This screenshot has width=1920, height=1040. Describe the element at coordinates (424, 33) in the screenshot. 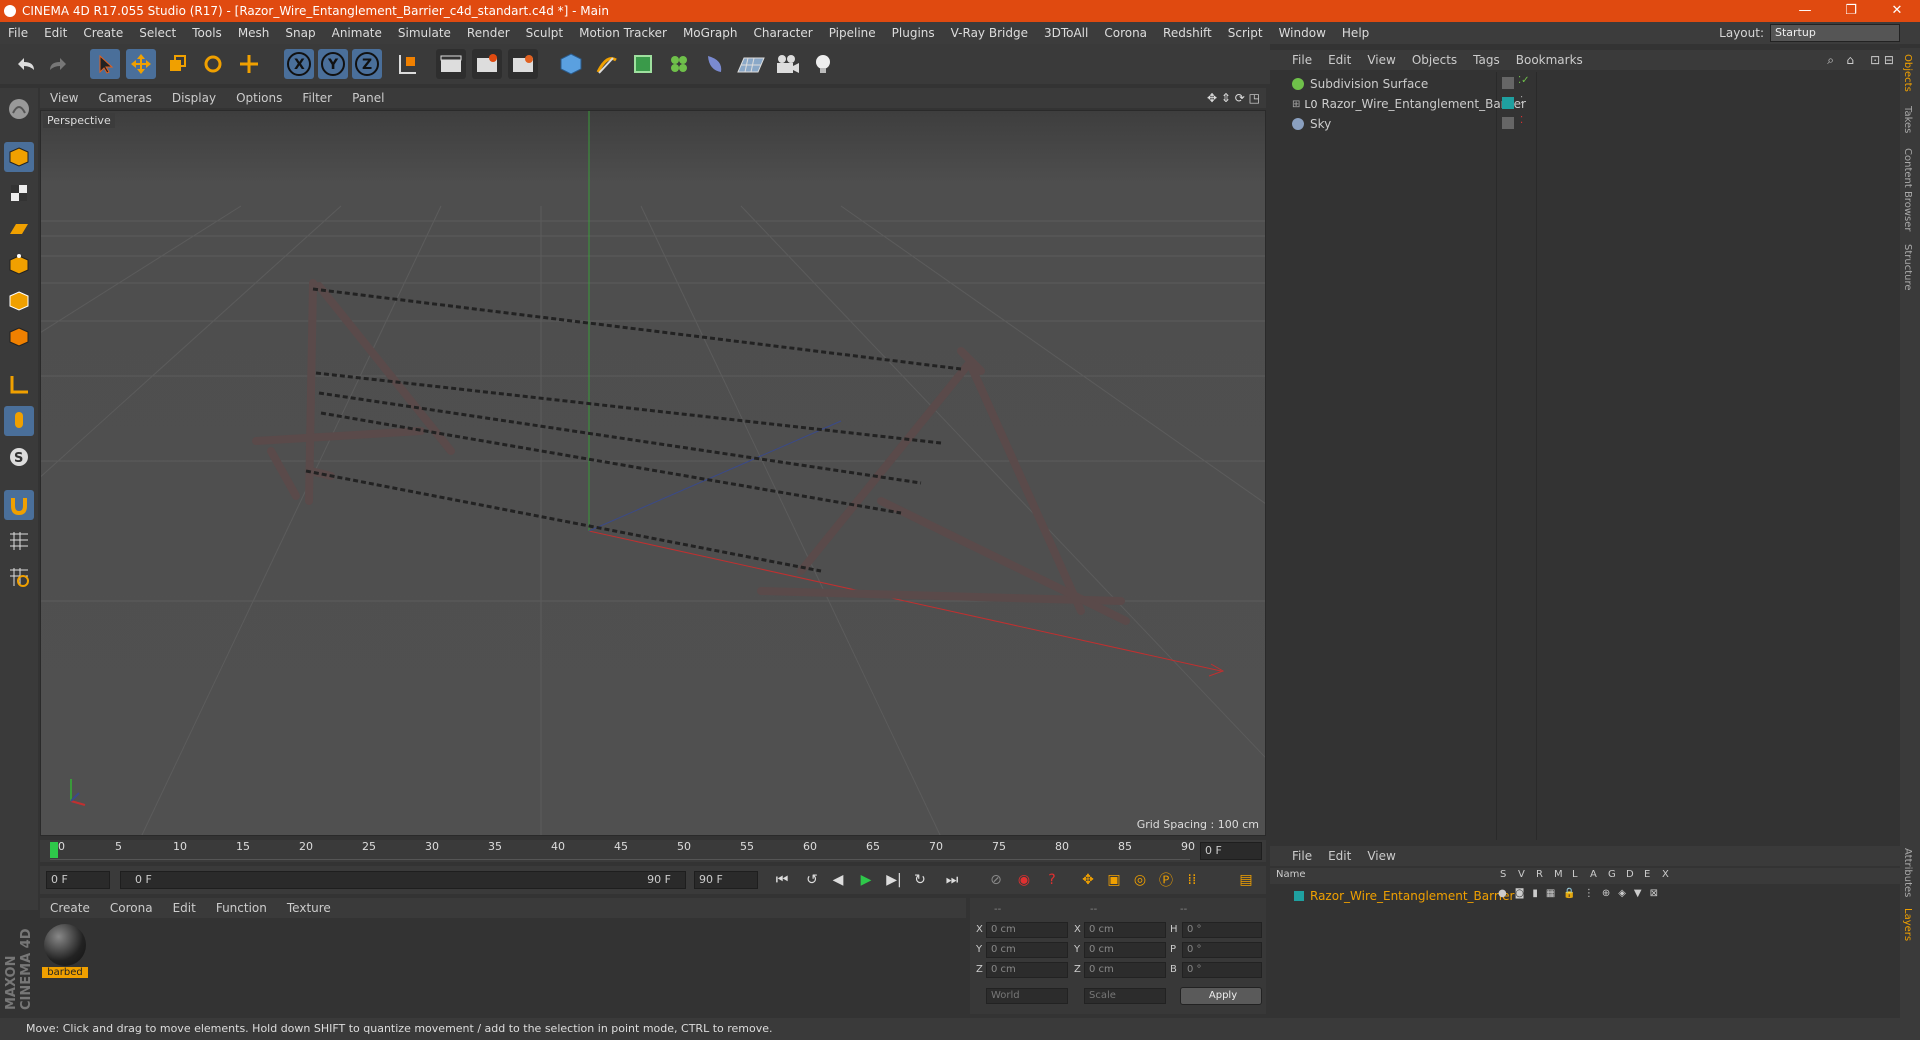

I see `menu-simulate: Simulate` at that location.